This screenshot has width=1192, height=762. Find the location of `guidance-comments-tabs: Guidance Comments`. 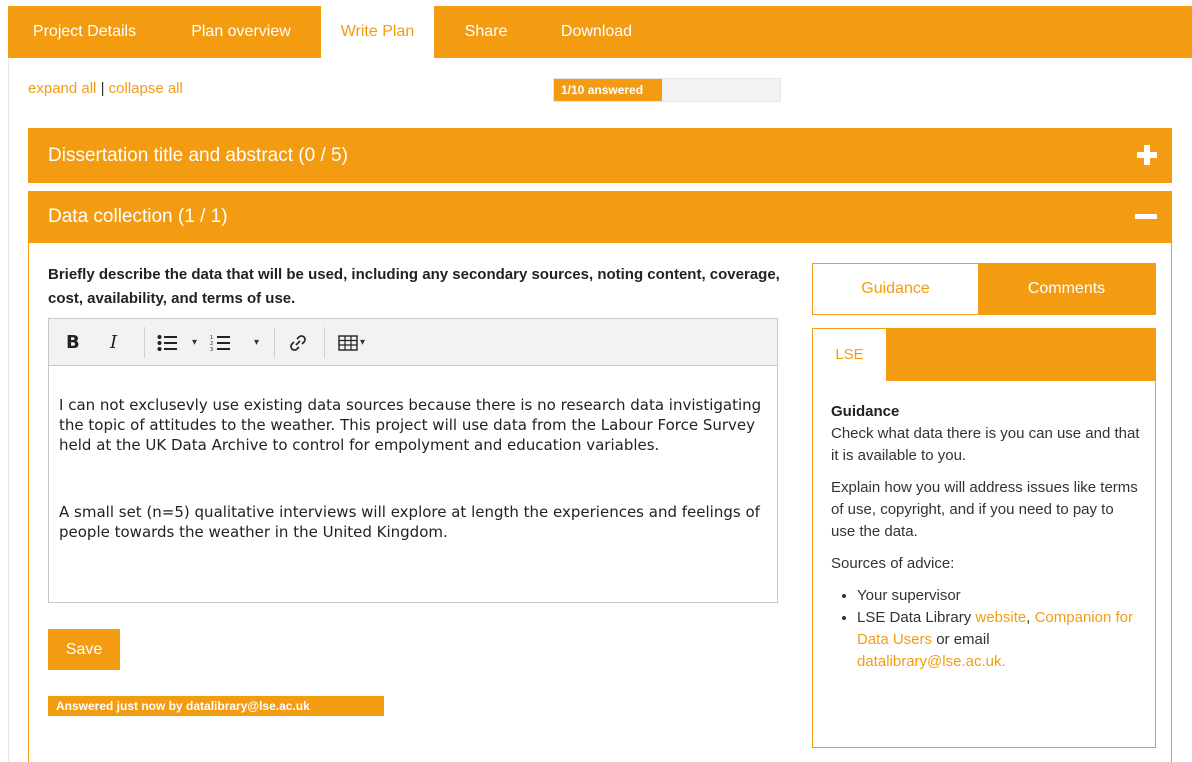

guidance-comments-tabs: Guidance Comments is located at coordinates (984, 289).